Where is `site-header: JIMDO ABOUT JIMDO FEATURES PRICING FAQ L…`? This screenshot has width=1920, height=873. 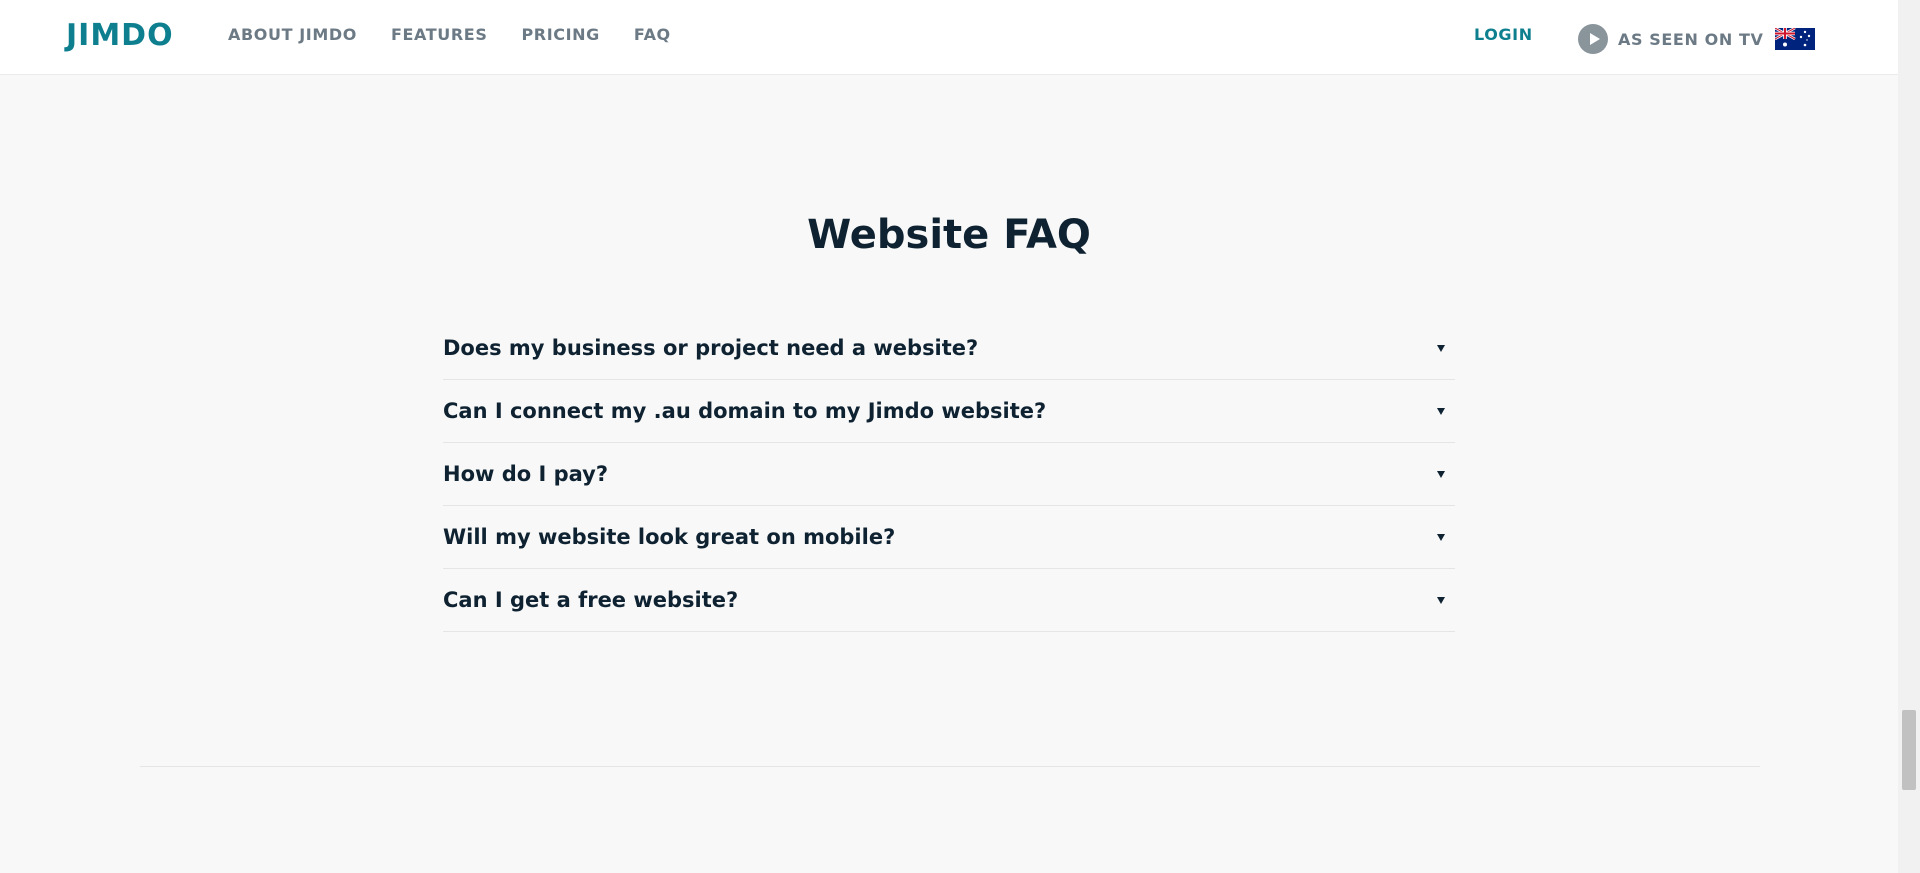
site-header: JIMDO ABOUT JIMDO FEATURES PRICING FAQ L… is located at coordinates (949, 37).